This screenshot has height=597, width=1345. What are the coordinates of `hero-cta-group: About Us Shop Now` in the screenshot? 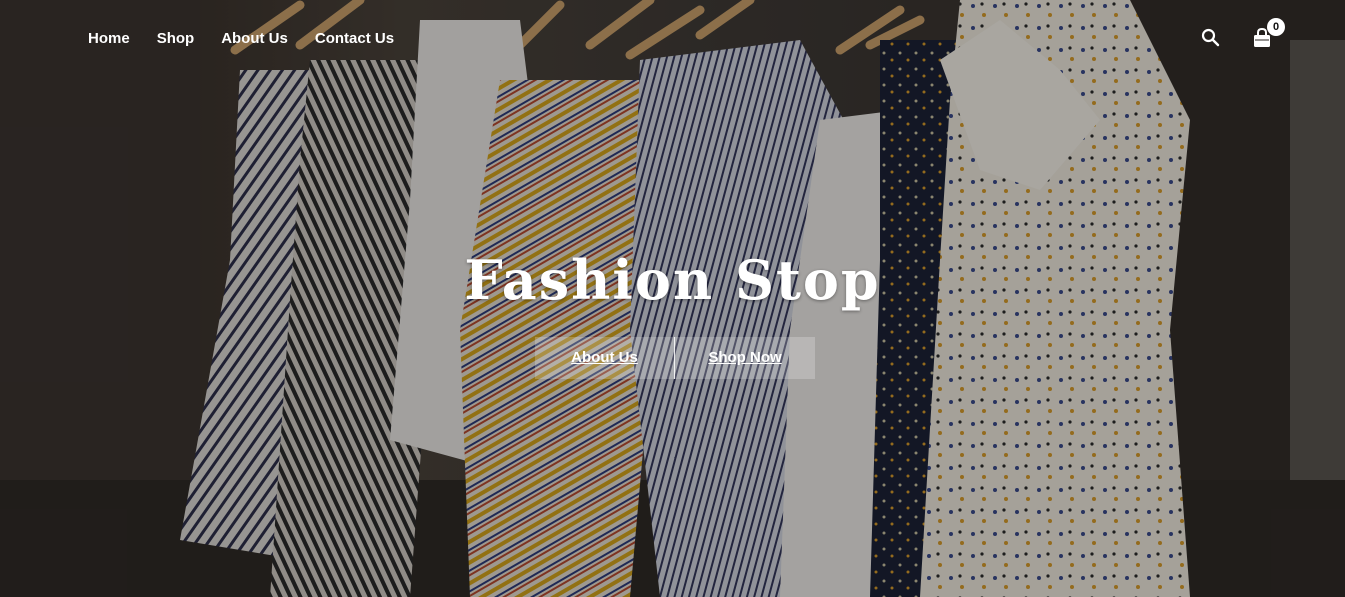 It's located at (675, 358).